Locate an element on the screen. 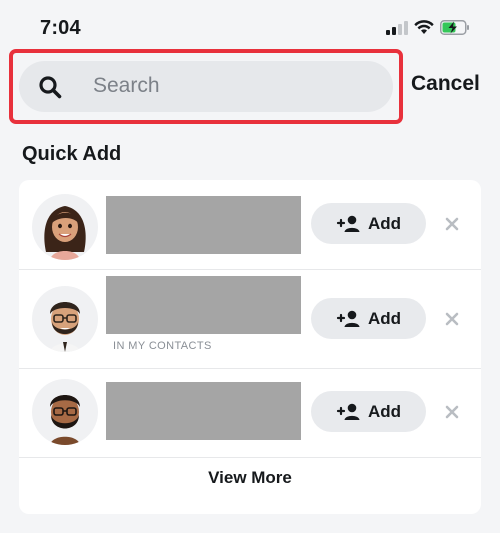  row-divider is located at coordinates (250, 457).